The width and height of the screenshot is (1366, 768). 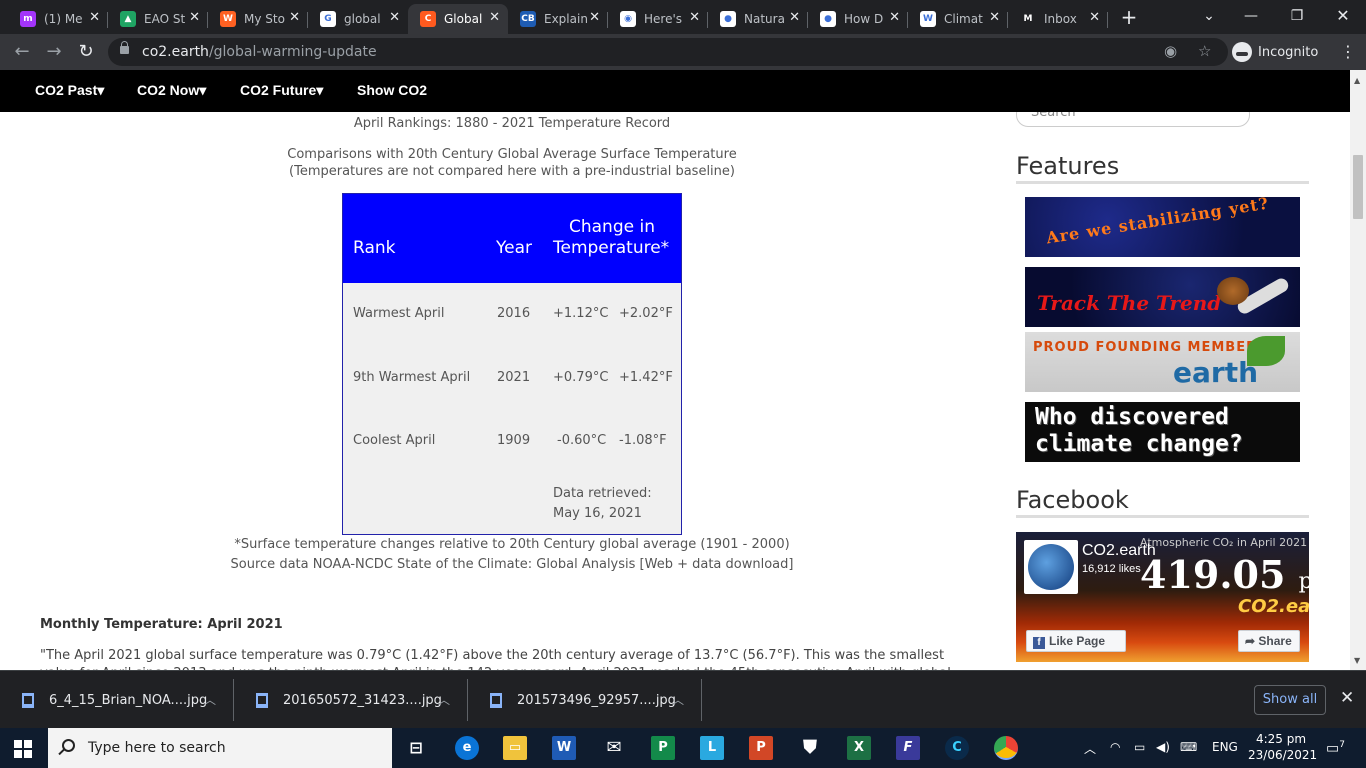 What do you see at coordinates (1209, 17) in the screenshot?
I see `tab-search-icon: ⌄` at bounding box center [1209, 17].